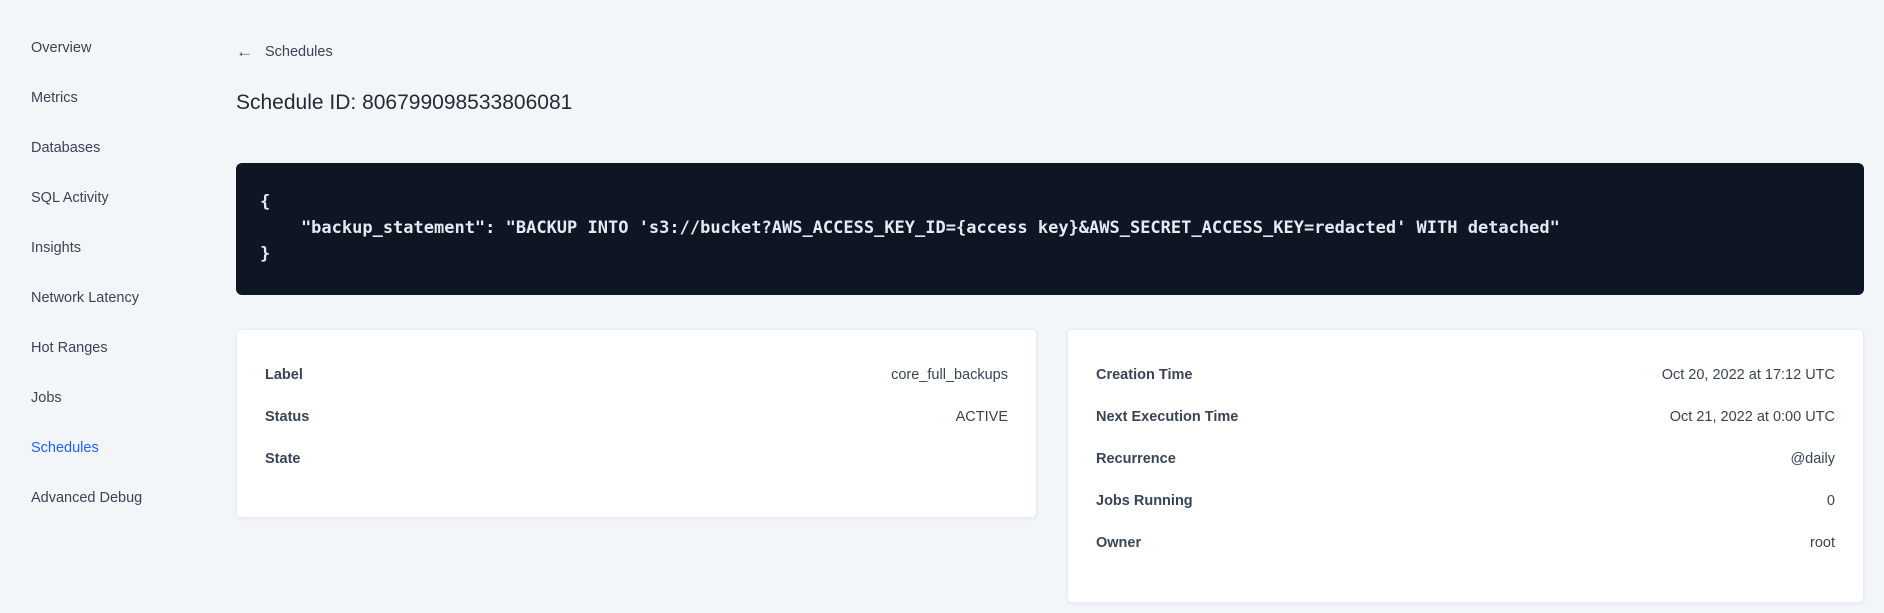  What do you see at coordinates (98, 498) in the screenshot?
I see `sidebar-item-advanced-debug: Advanced Debug` at bounding box center [98, 498].